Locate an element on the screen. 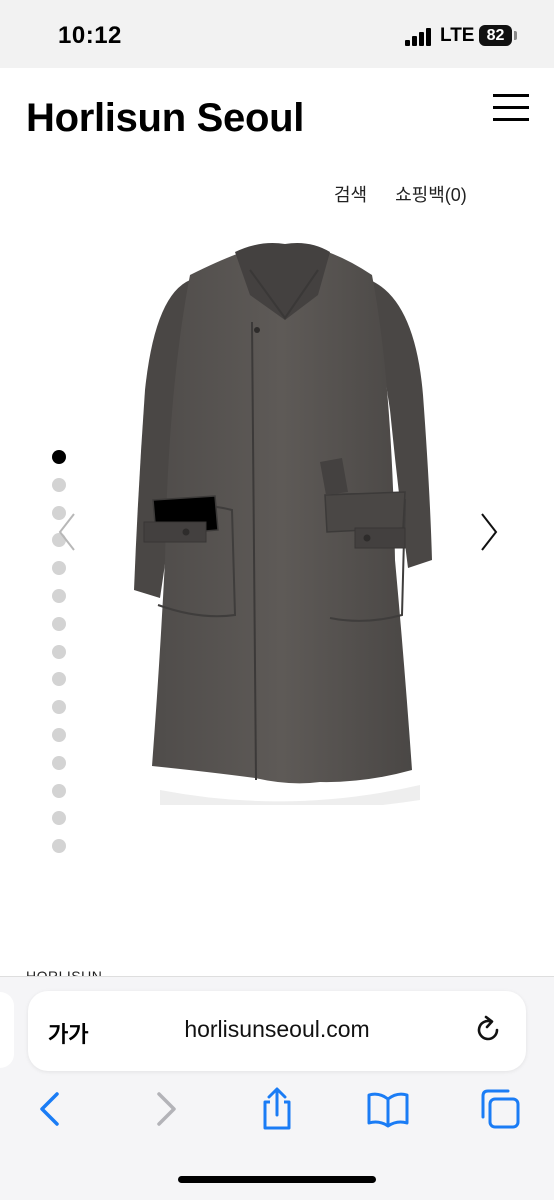  signal-icon is located at coordinates (420, 37).